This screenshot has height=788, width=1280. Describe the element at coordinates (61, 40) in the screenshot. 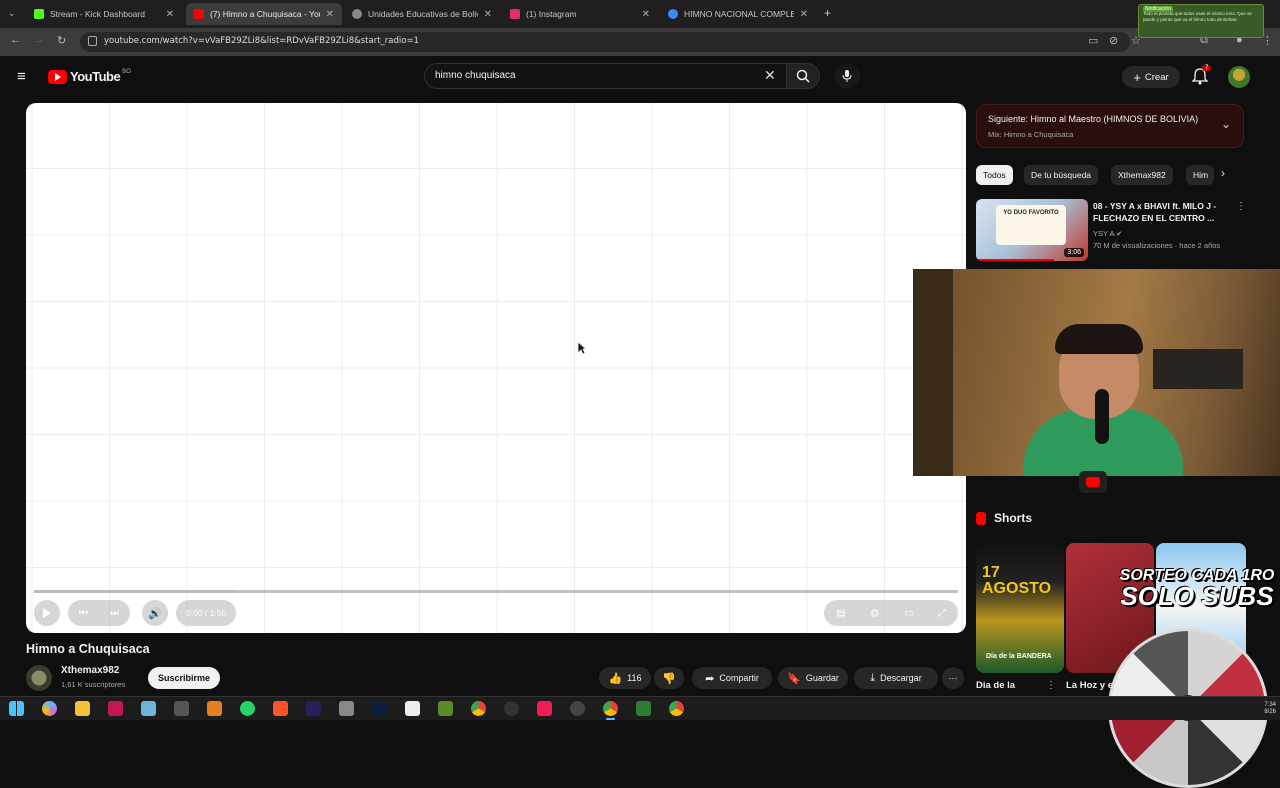

I see `reload-icon: ↻` at that location.